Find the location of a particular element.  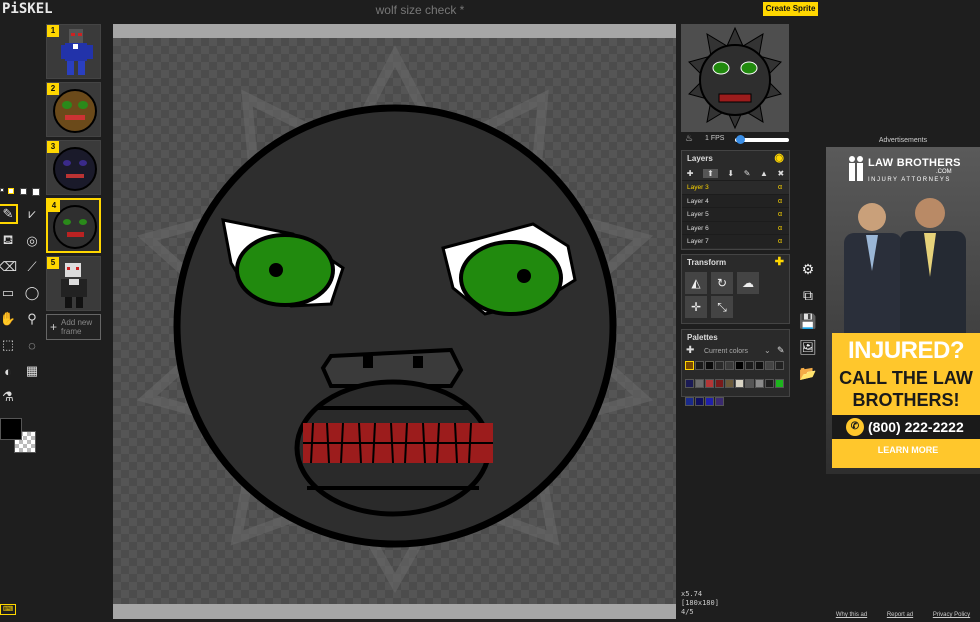

fps-slider is located at coordinates (762, 139).